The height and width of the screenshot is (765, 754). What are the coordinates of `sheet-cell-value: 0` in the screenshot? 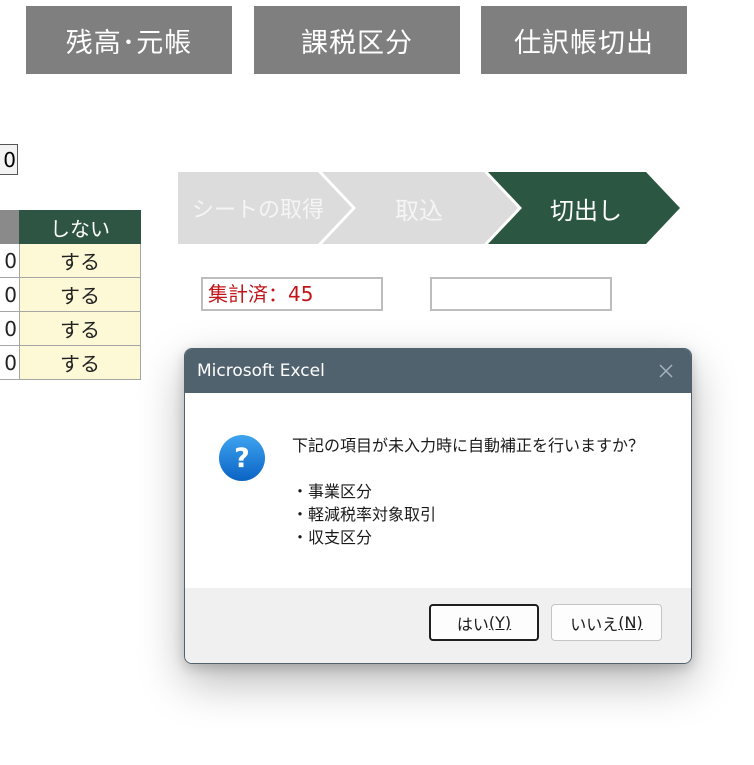 It's located at (9, 159).